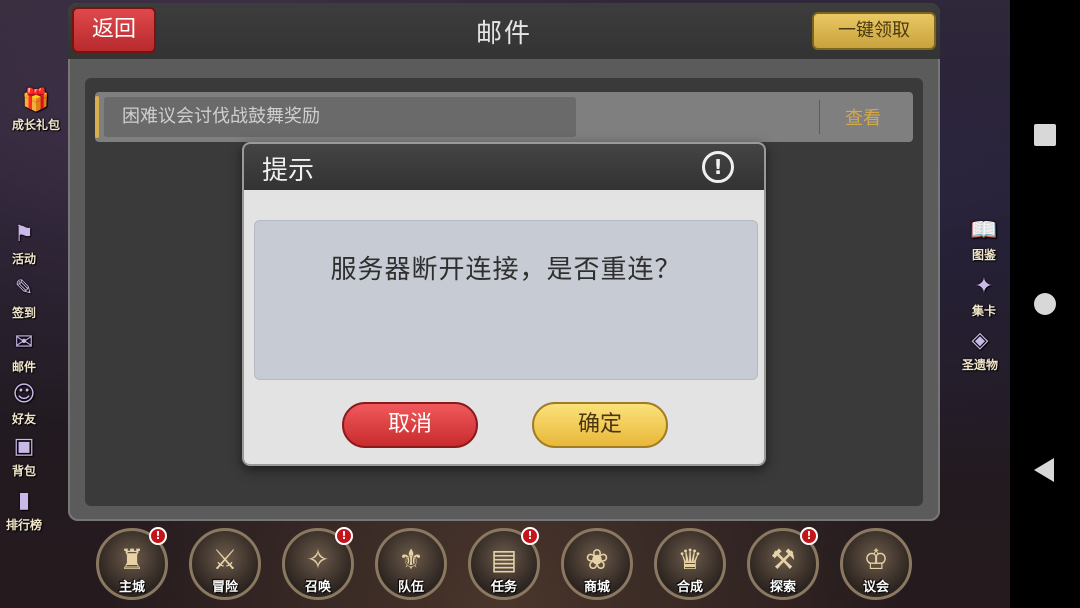 This screenshot has height=608, width=1080. I want to click on bottom-nav-label: 主城, so click(131, 587).